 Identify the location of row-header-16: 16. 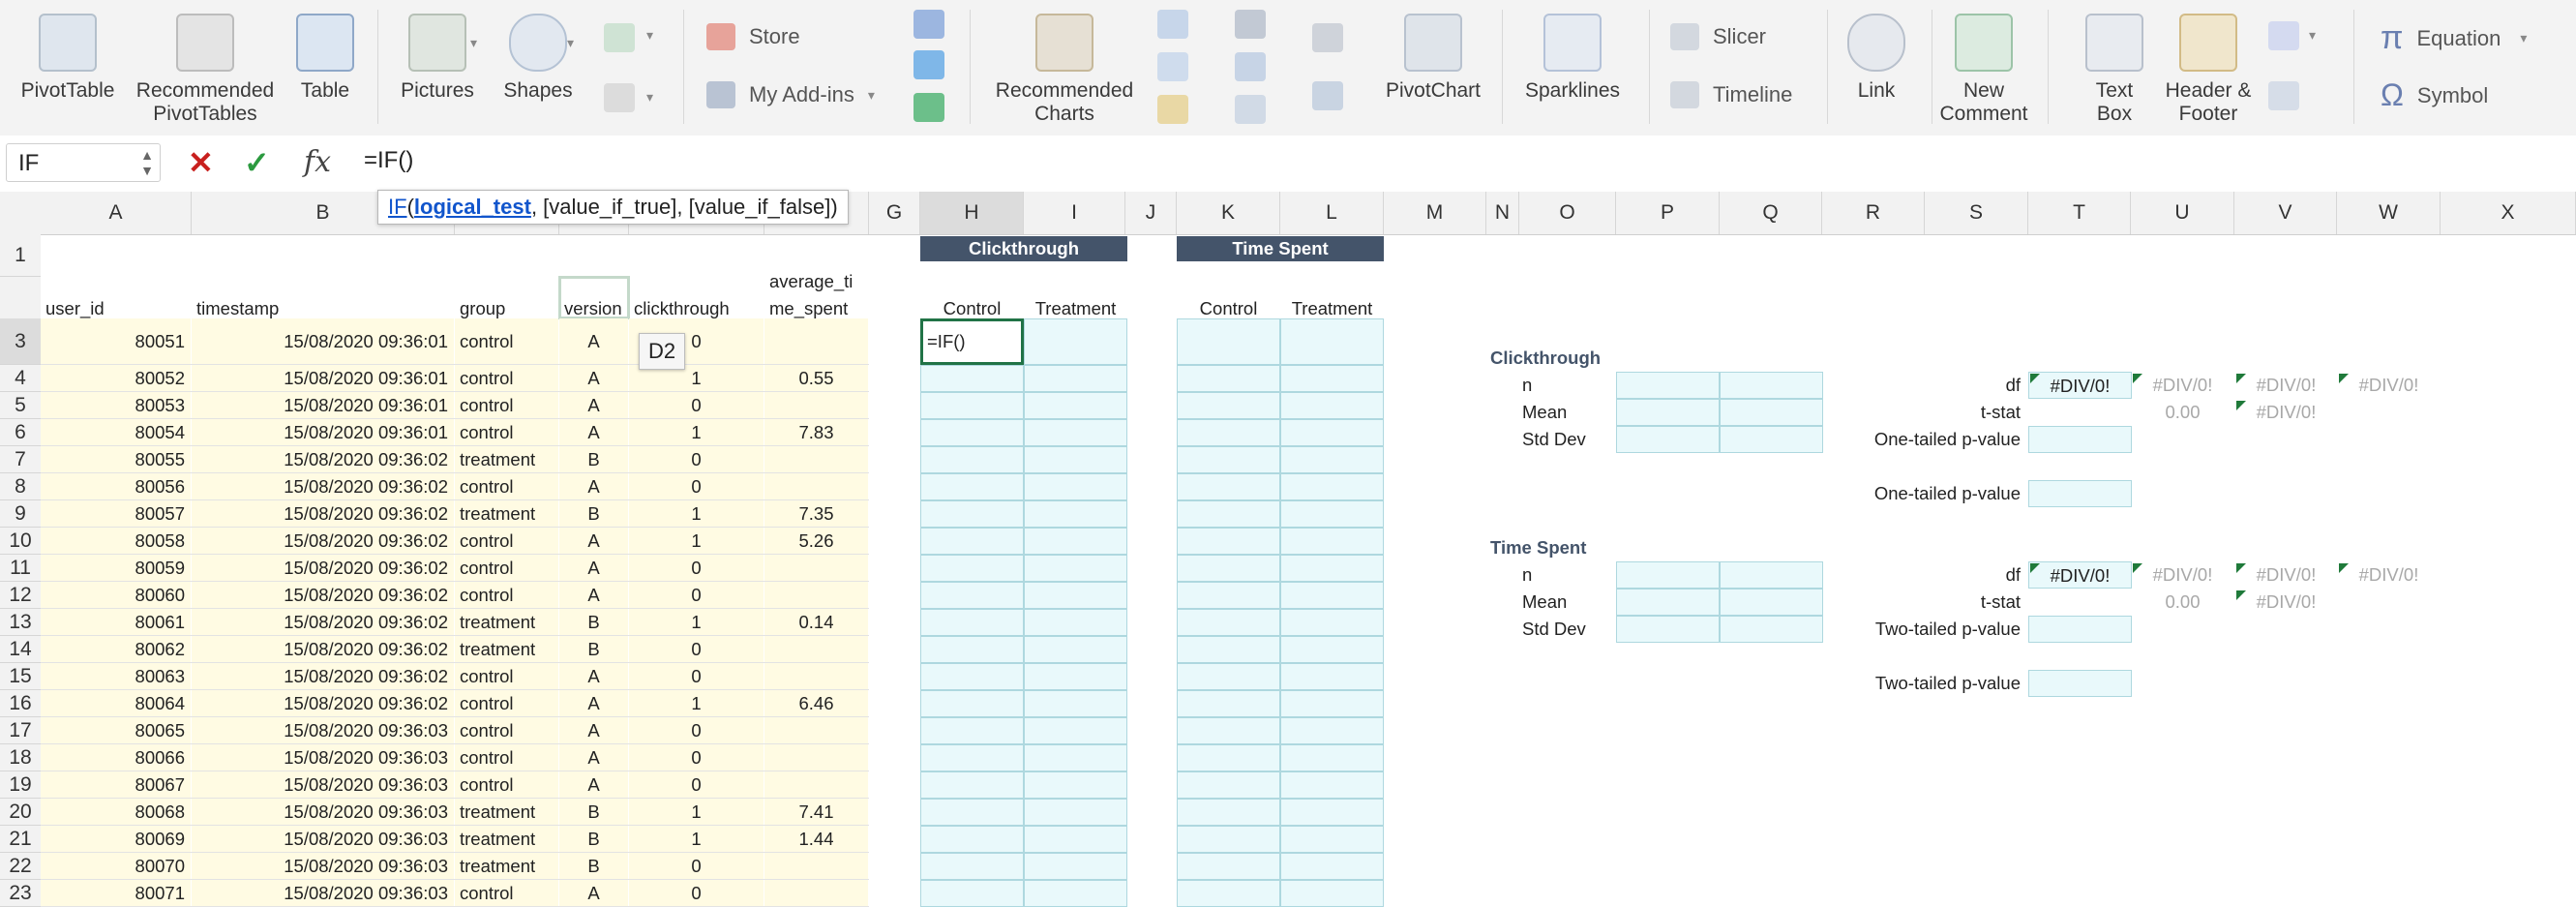
(20, 703).